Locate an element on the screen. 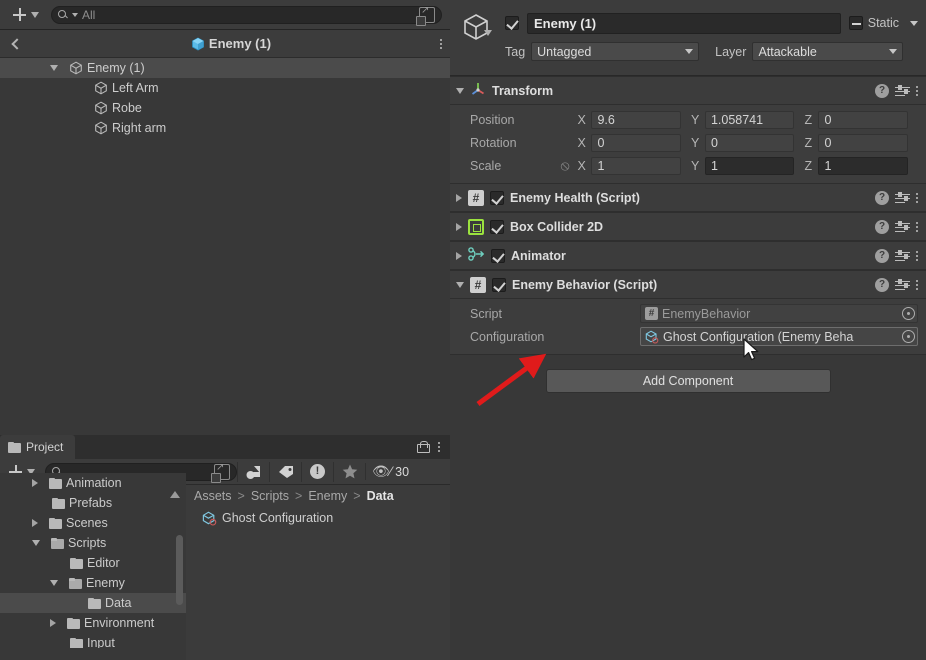 The image size is (926, 660). constrain-proportions-icon is located at coordinates (568, 165).